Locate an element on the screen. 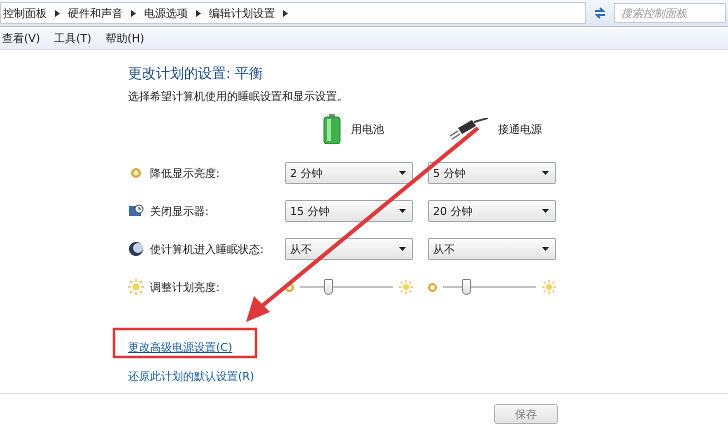  setting-label: 降低显示亮度: is located at coordinates (185, 173).